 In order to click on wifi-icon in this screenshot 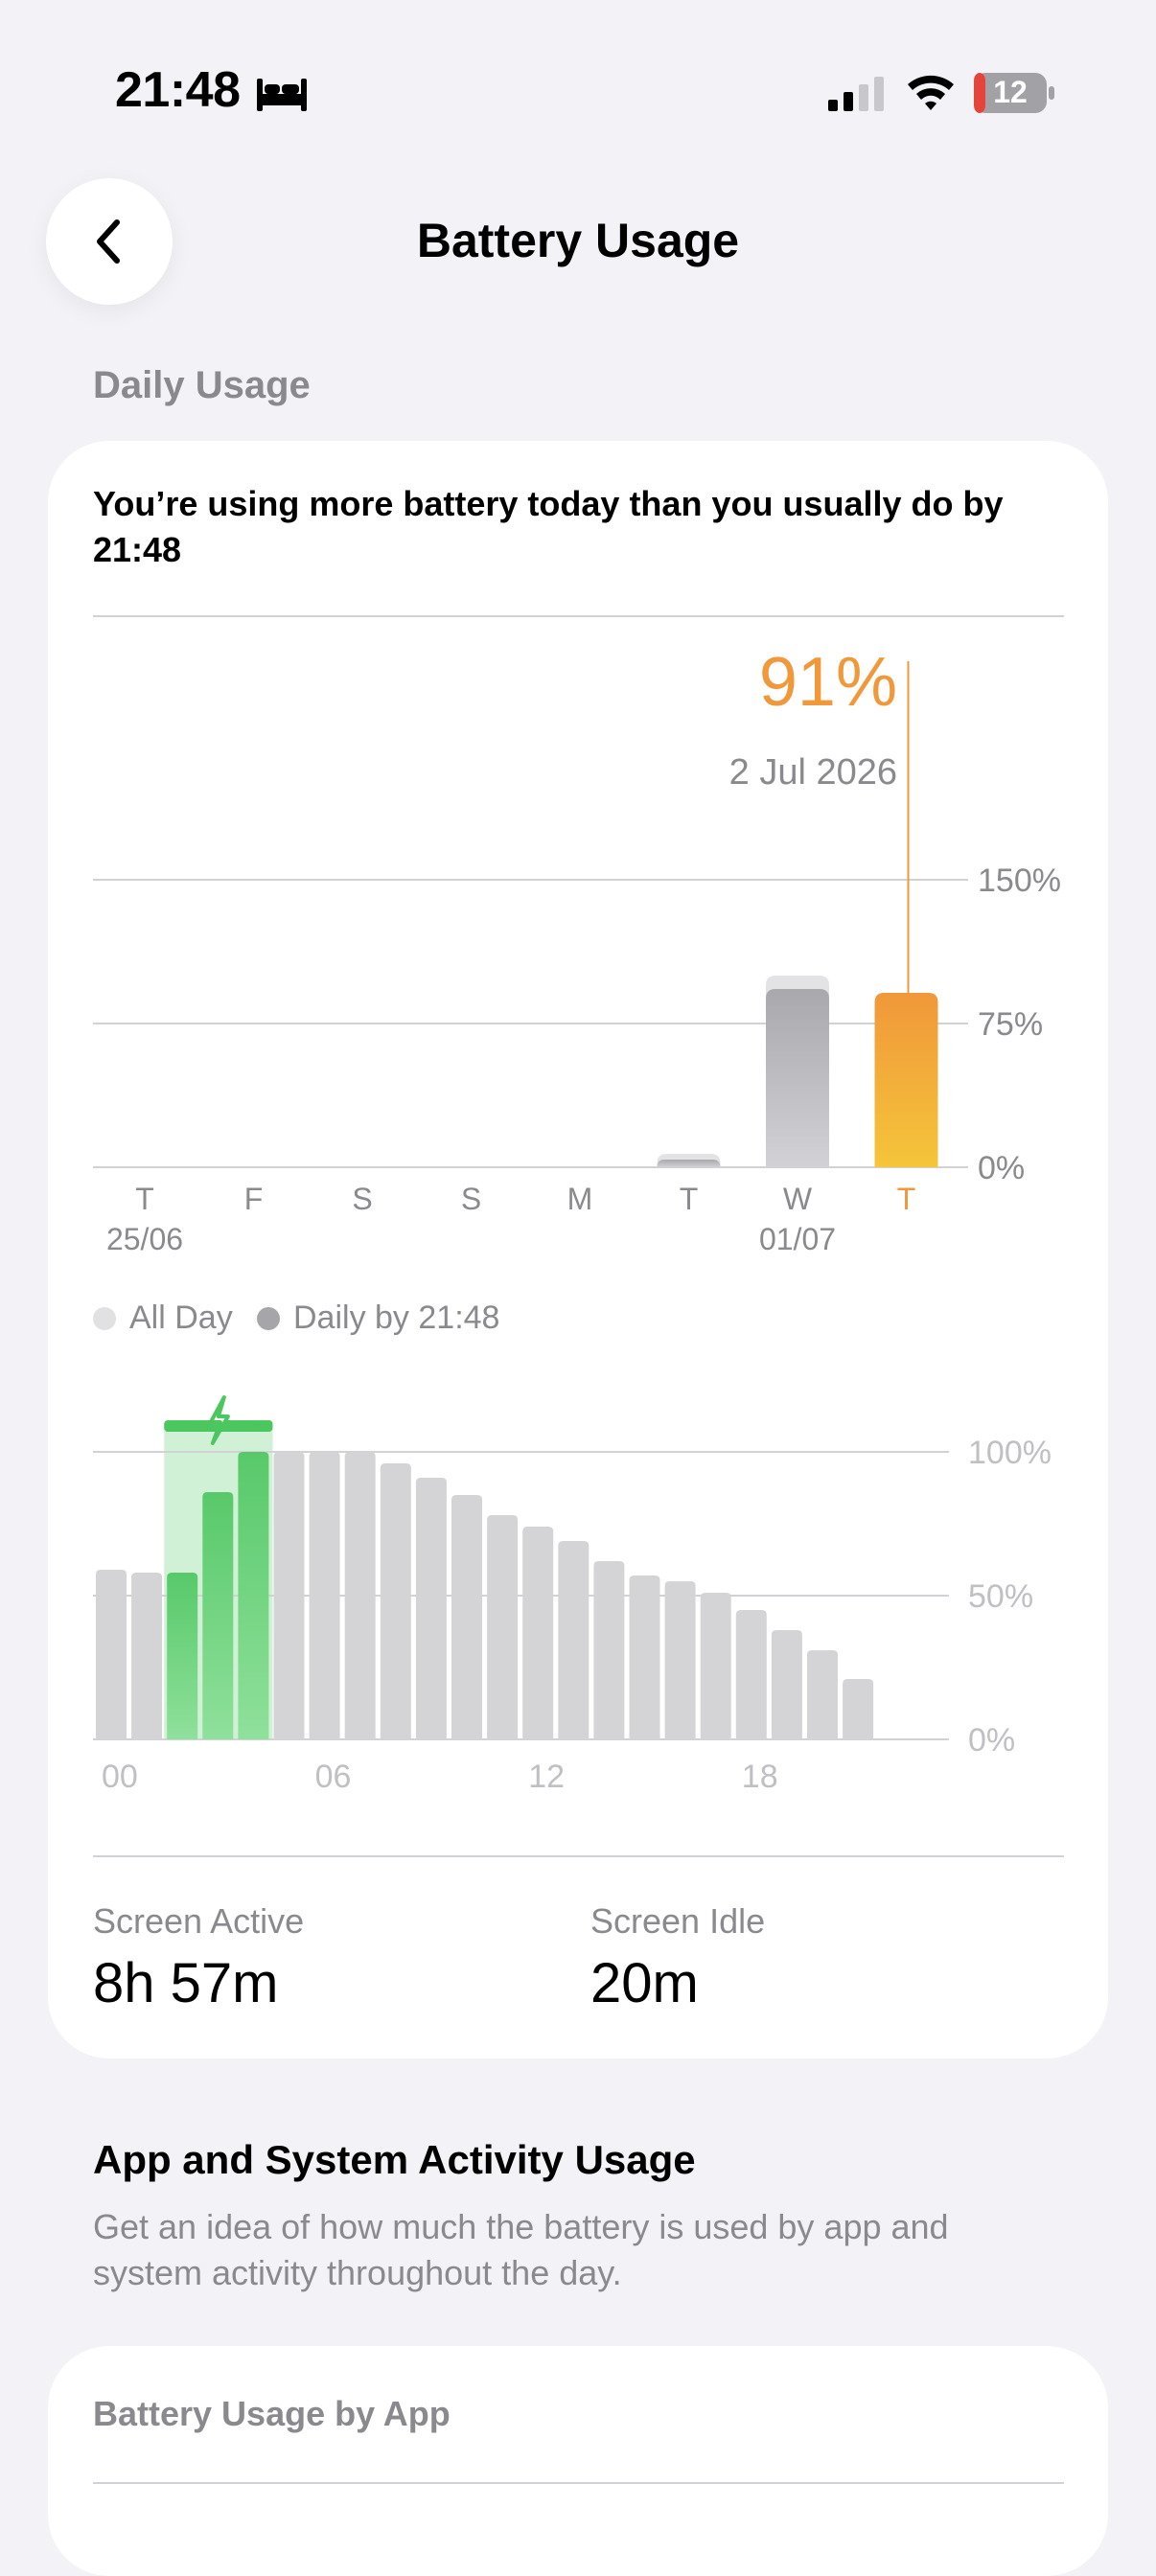, I will do `click(931, 92)`.